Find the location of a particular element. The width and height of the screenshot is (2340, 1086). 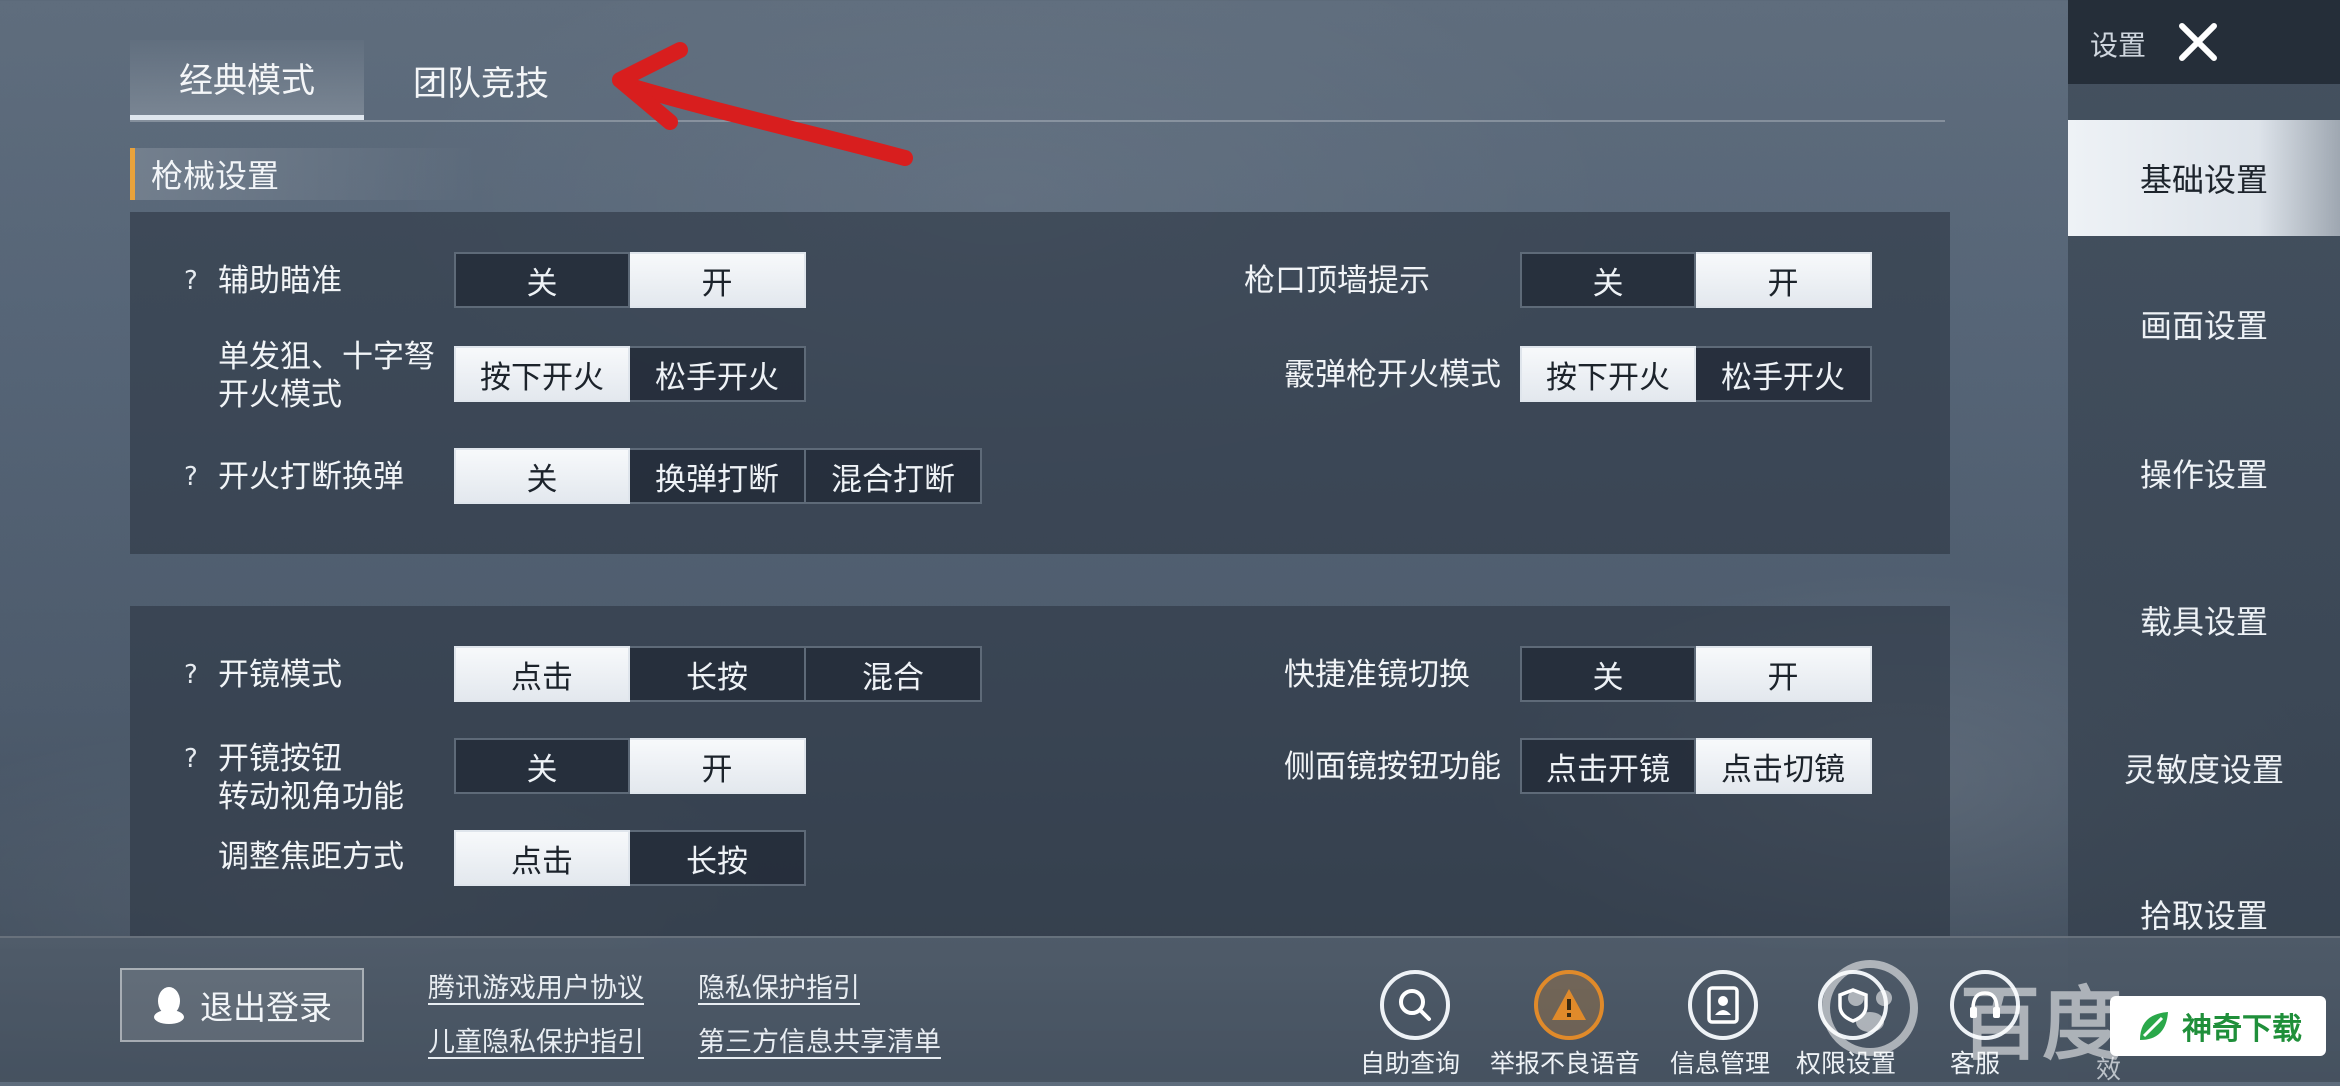

fire-interrupt-label: 开火打断换弹 is located at coordinates (311, 477).